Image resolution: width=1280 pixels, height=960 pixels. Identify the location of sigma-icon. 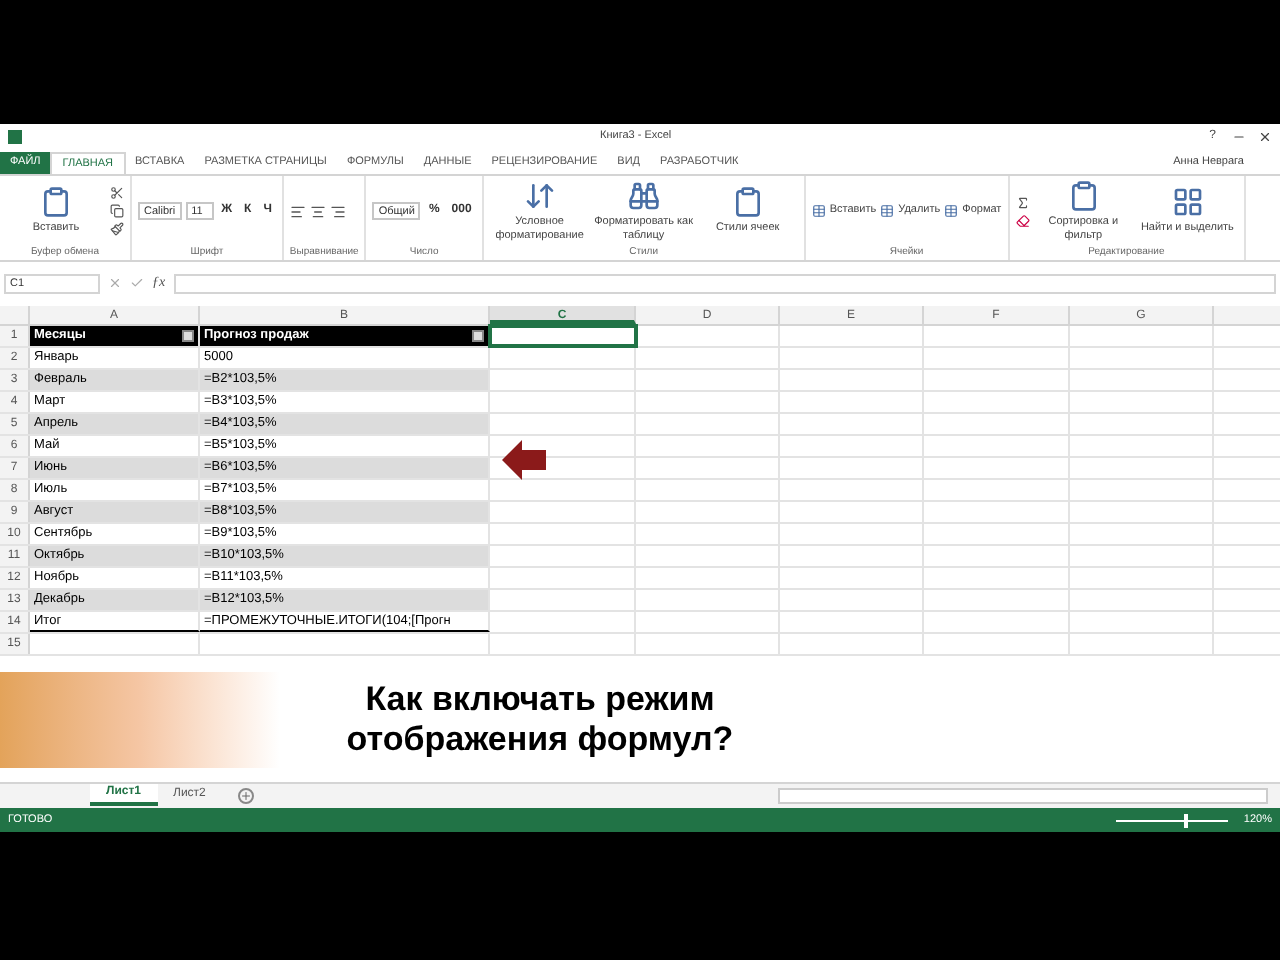
(1022, 202).